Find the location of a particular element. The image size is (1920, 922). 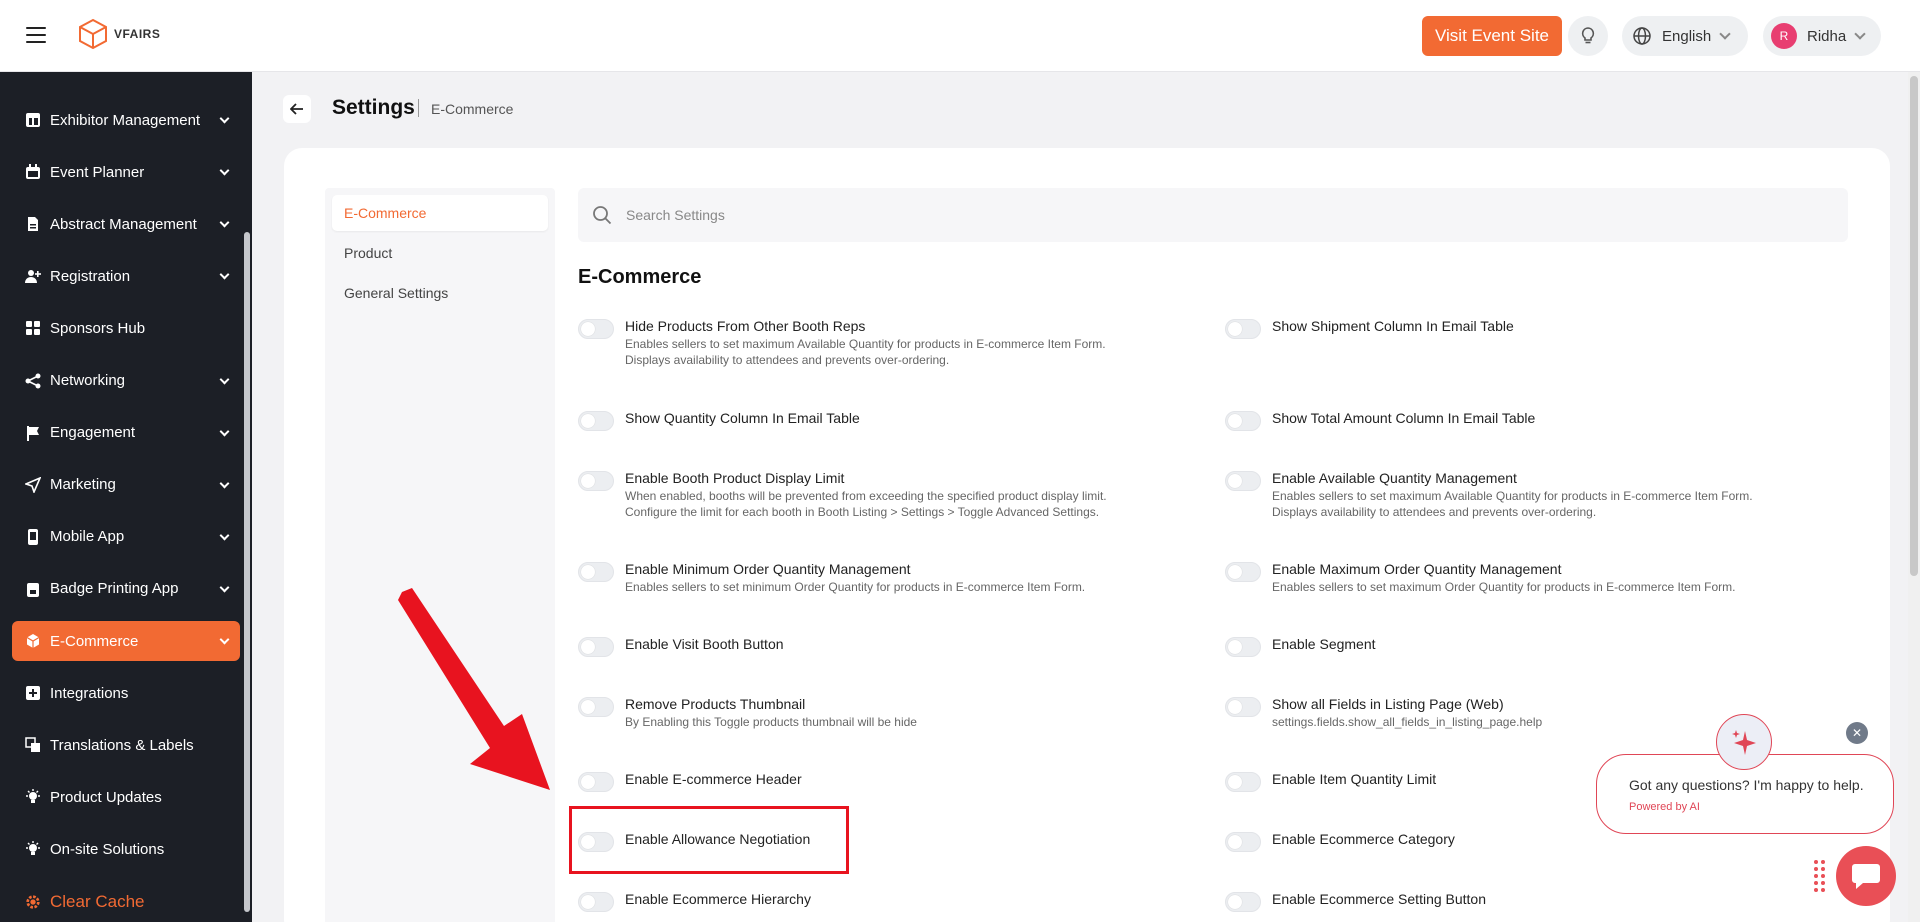

search-input is located at coordinates (1176, 215).